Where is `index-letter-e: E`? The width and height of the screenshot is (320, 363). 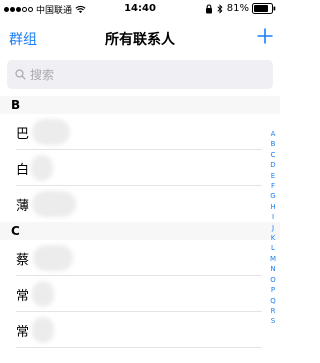
index-letter-e: E is located at coordinates (273, 176).